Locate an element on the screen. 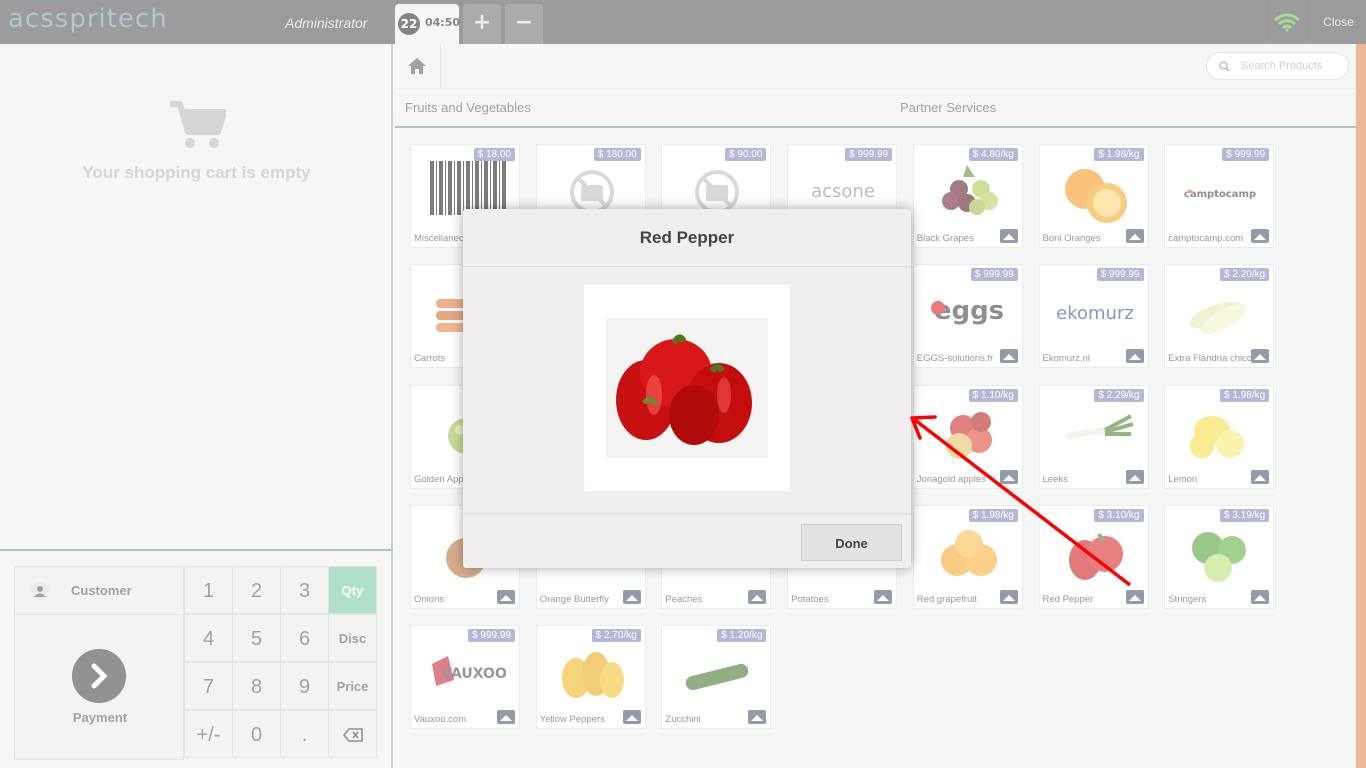 This screenshot has width=1366, height=768. done-button: Done is located at coordinates (851, 542).